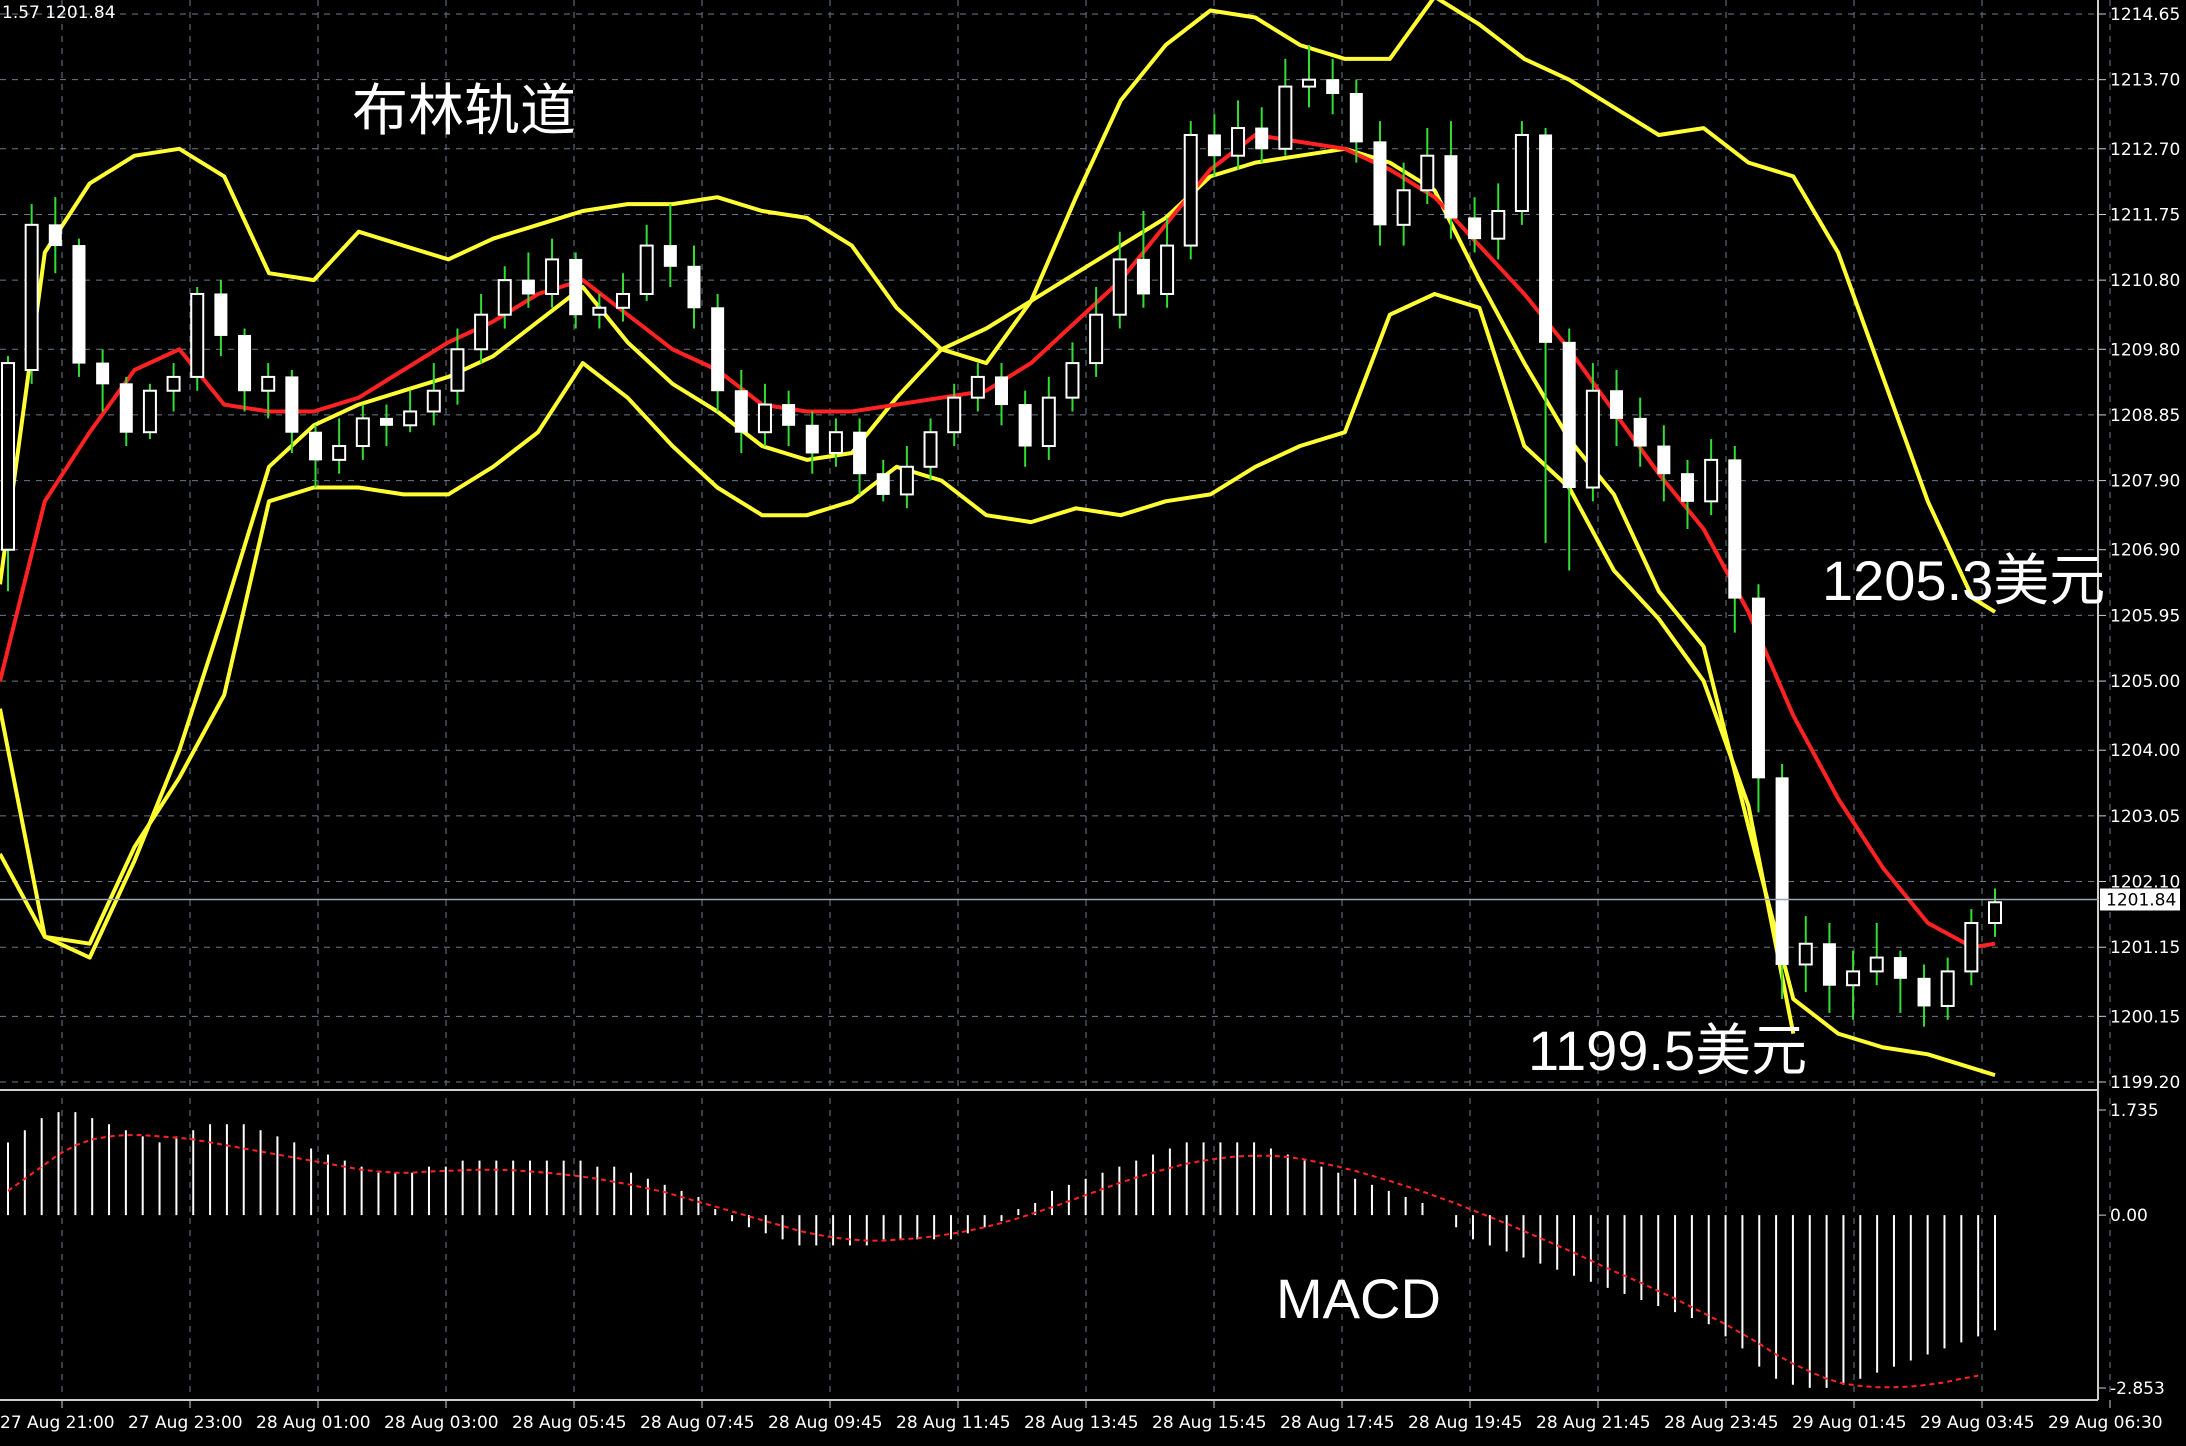 The width and height of the screenshot is (2186, 1446). What do you see at coordinates (59, 13) in the screenshot?
I see `header-text: 1.57 1201.84` at bounding box center [59, 13].